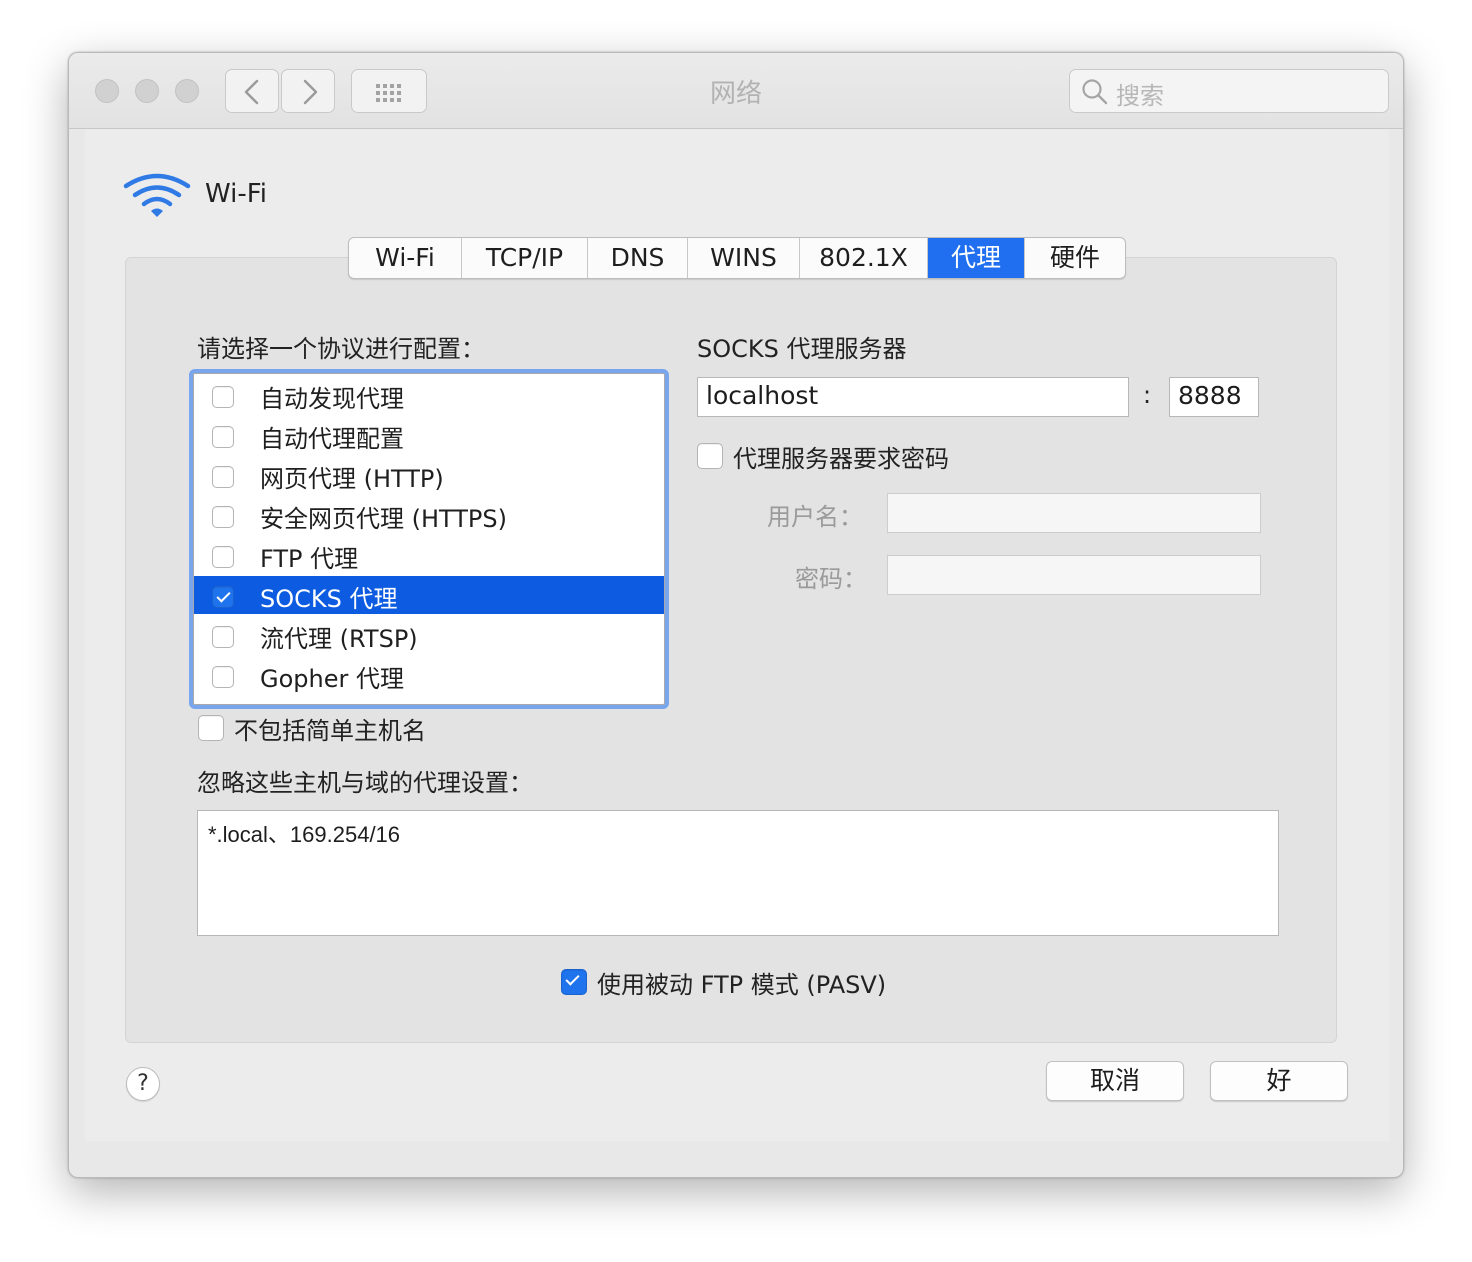  What do you see at coordinates (429, 555) in the screenshot?
I see `protocol-row-ftp: FTP 代理` at bounding box center [429, 555].